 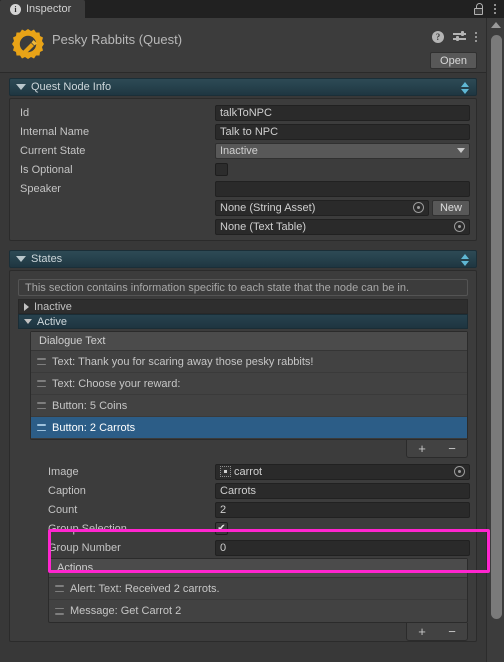 What do you see at coordinates (252, 9) in the screenshot?
I see `tab-bar: i Inspector` at bounding box center [252, 9].